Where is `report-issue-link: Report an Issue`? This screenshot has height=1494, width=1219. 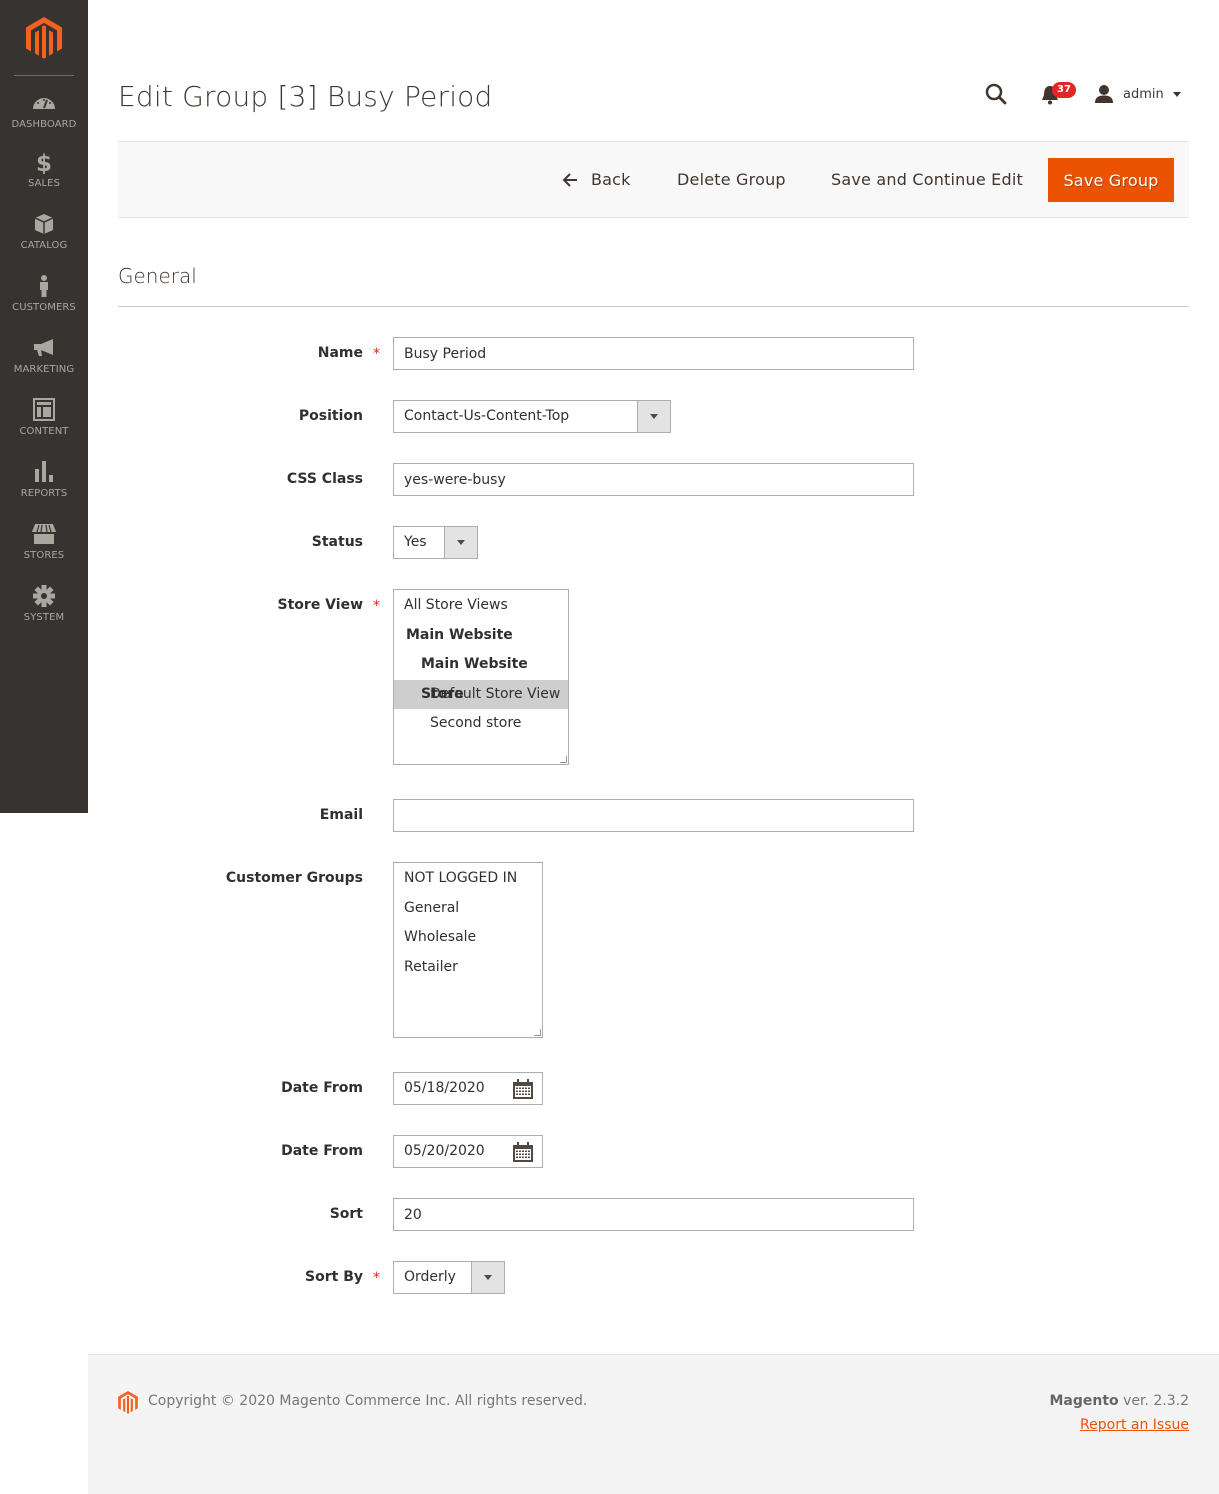 report-issue-link: Report an Issue is located at coordinates (1134, 1425).